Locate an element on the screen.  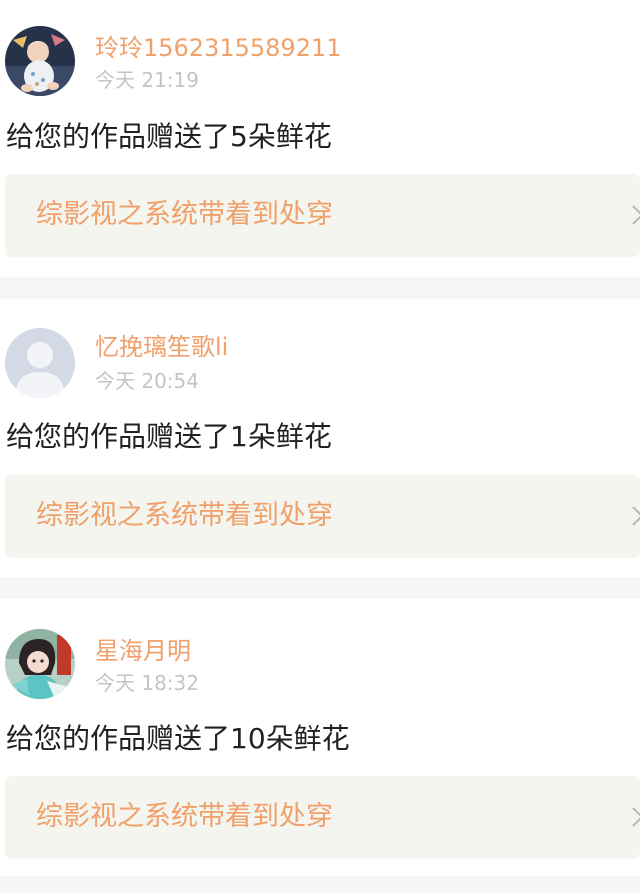
costume-girl-avatar-icon is located at coordinates (40, 664).